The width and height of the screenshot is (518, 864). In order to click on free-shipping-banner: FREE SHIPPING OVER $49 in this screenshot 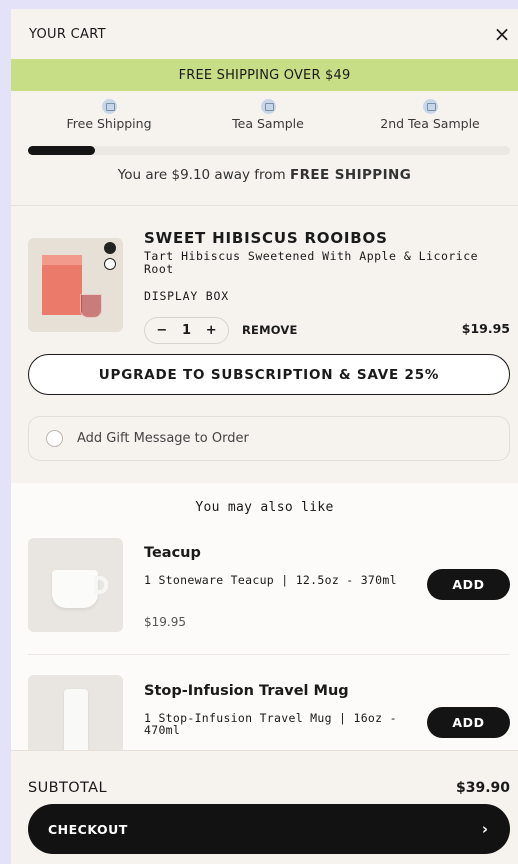, I will do `click(264, 75)`.